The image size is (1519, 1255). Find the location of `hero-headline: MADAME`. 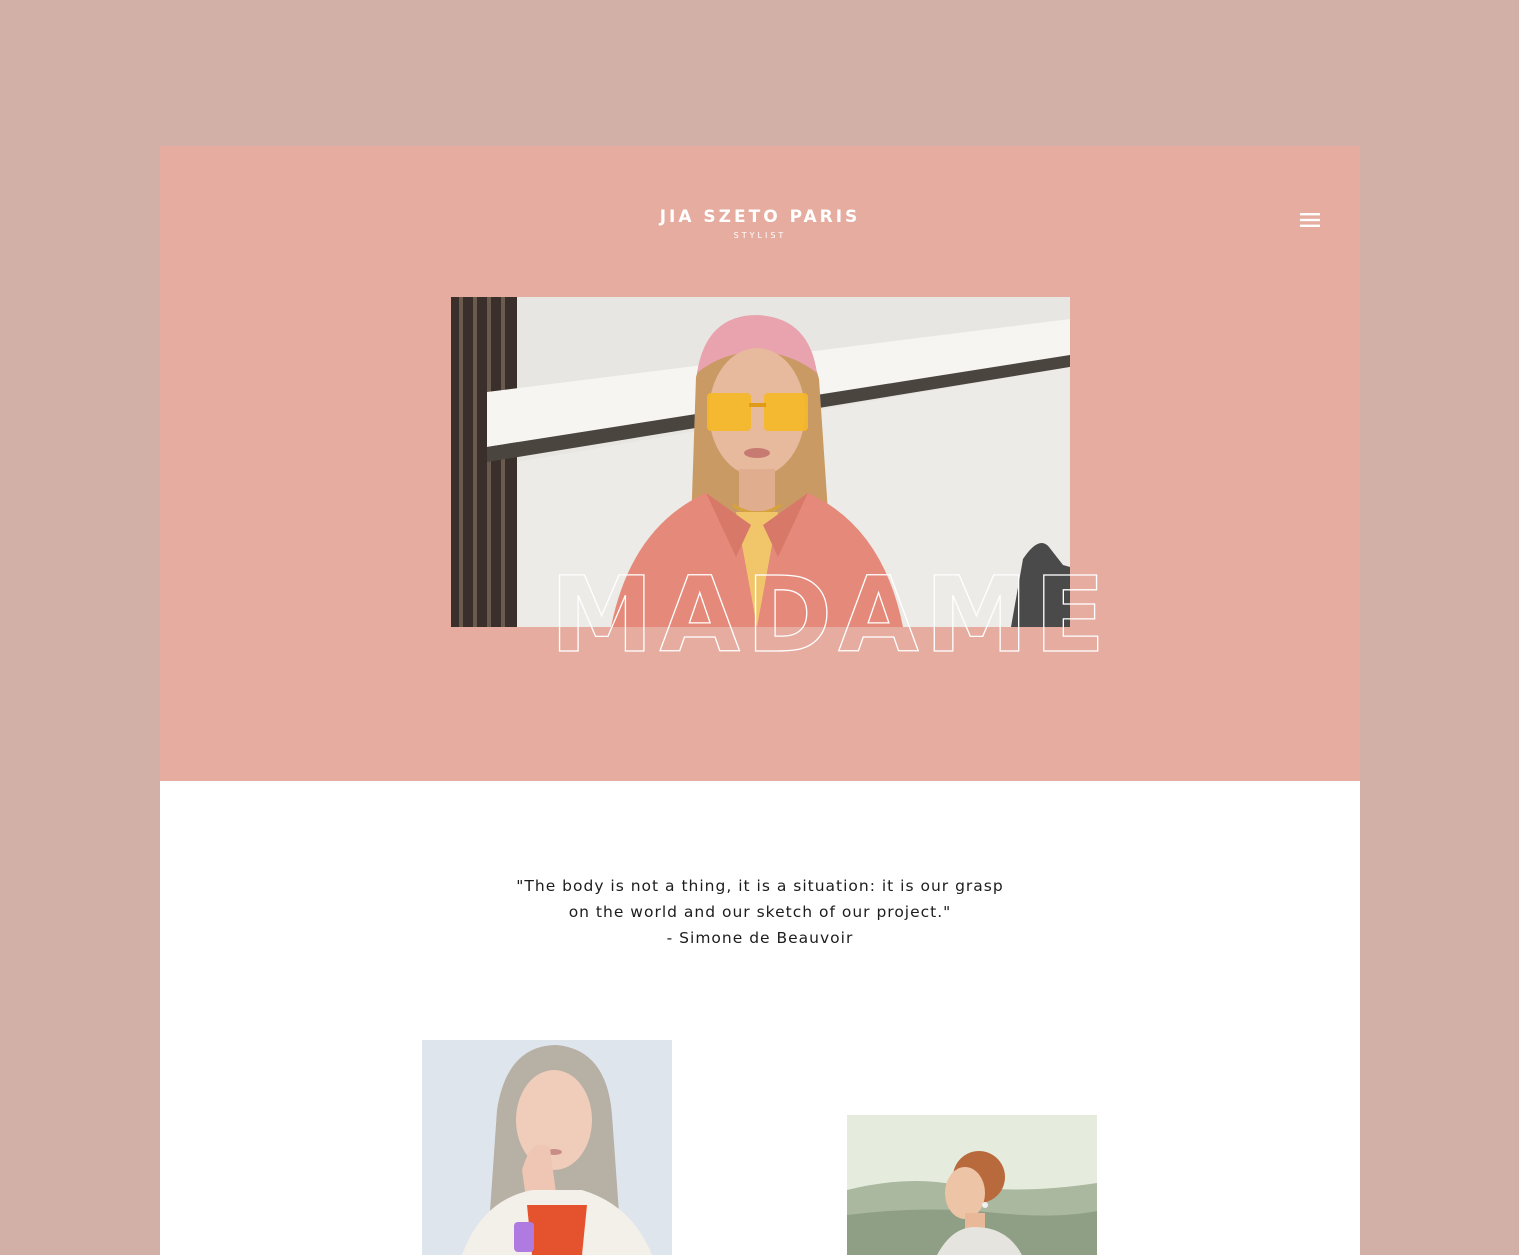

hero-headline: MADAME is located at coordinates (829, 613).